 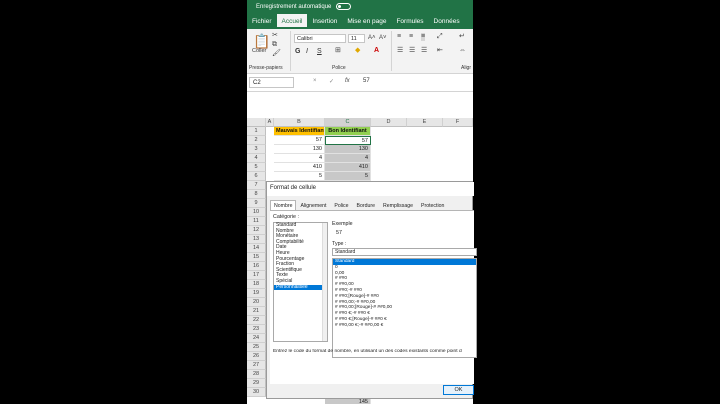 I want to click on paste-icon: 📋, so click(x=261, y=41).